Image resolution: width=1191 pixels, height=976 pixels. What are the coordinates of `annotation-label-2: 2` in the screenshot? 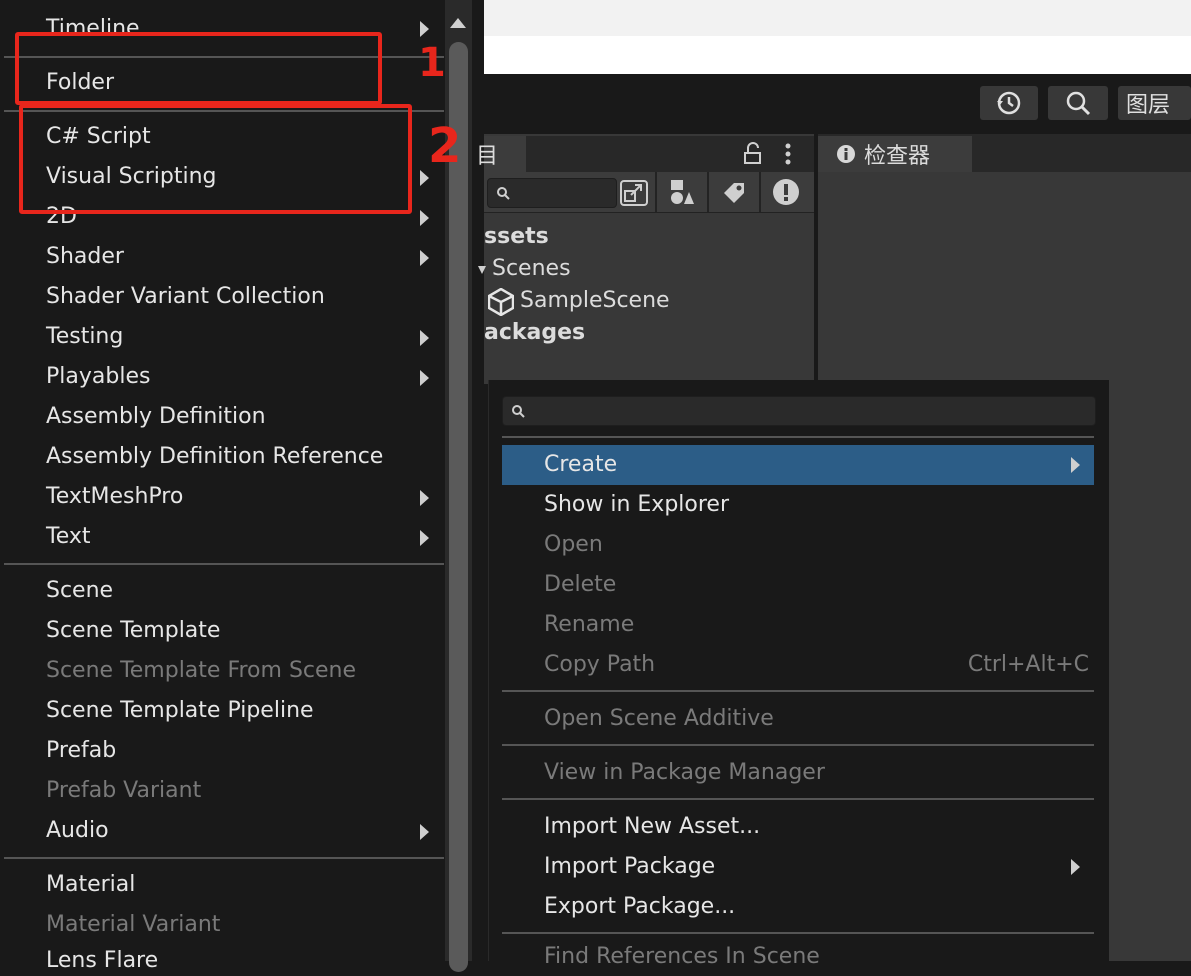 It's located at (445, 146).